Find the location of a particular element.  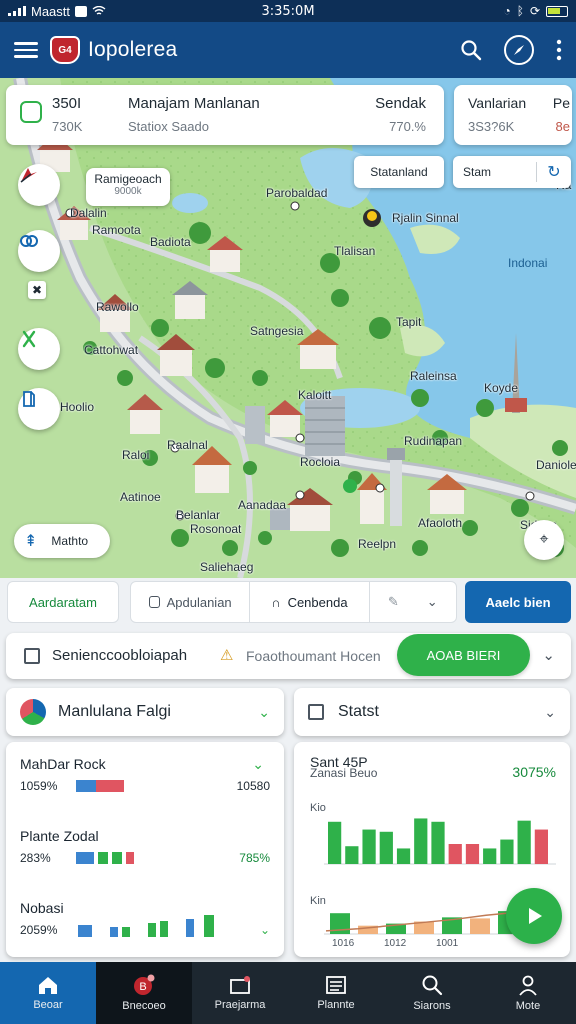

pin-icon: ✎ is located at coordinates (393, 601).